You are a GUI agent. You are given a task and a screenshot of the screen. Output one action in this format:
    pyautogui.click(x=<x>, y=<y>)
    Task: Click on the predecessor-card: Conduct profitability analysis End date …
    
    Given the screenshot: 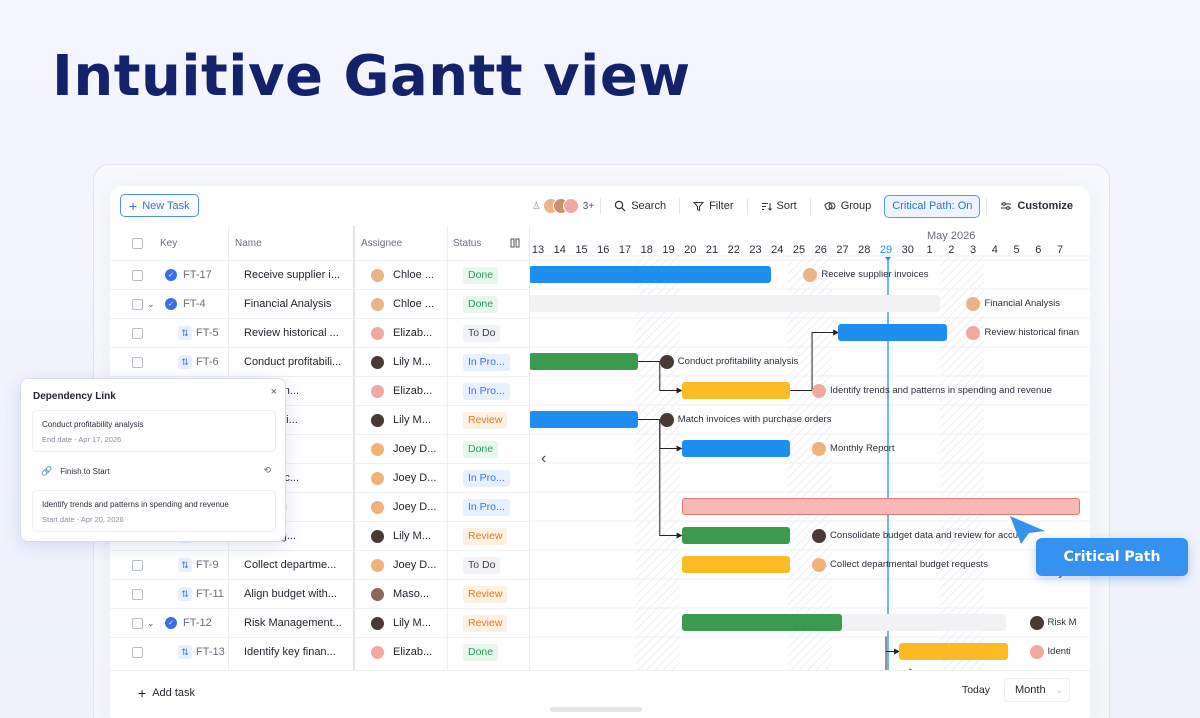 What is the action you would take?
    pyautogui.click(x=154, y=431)
    